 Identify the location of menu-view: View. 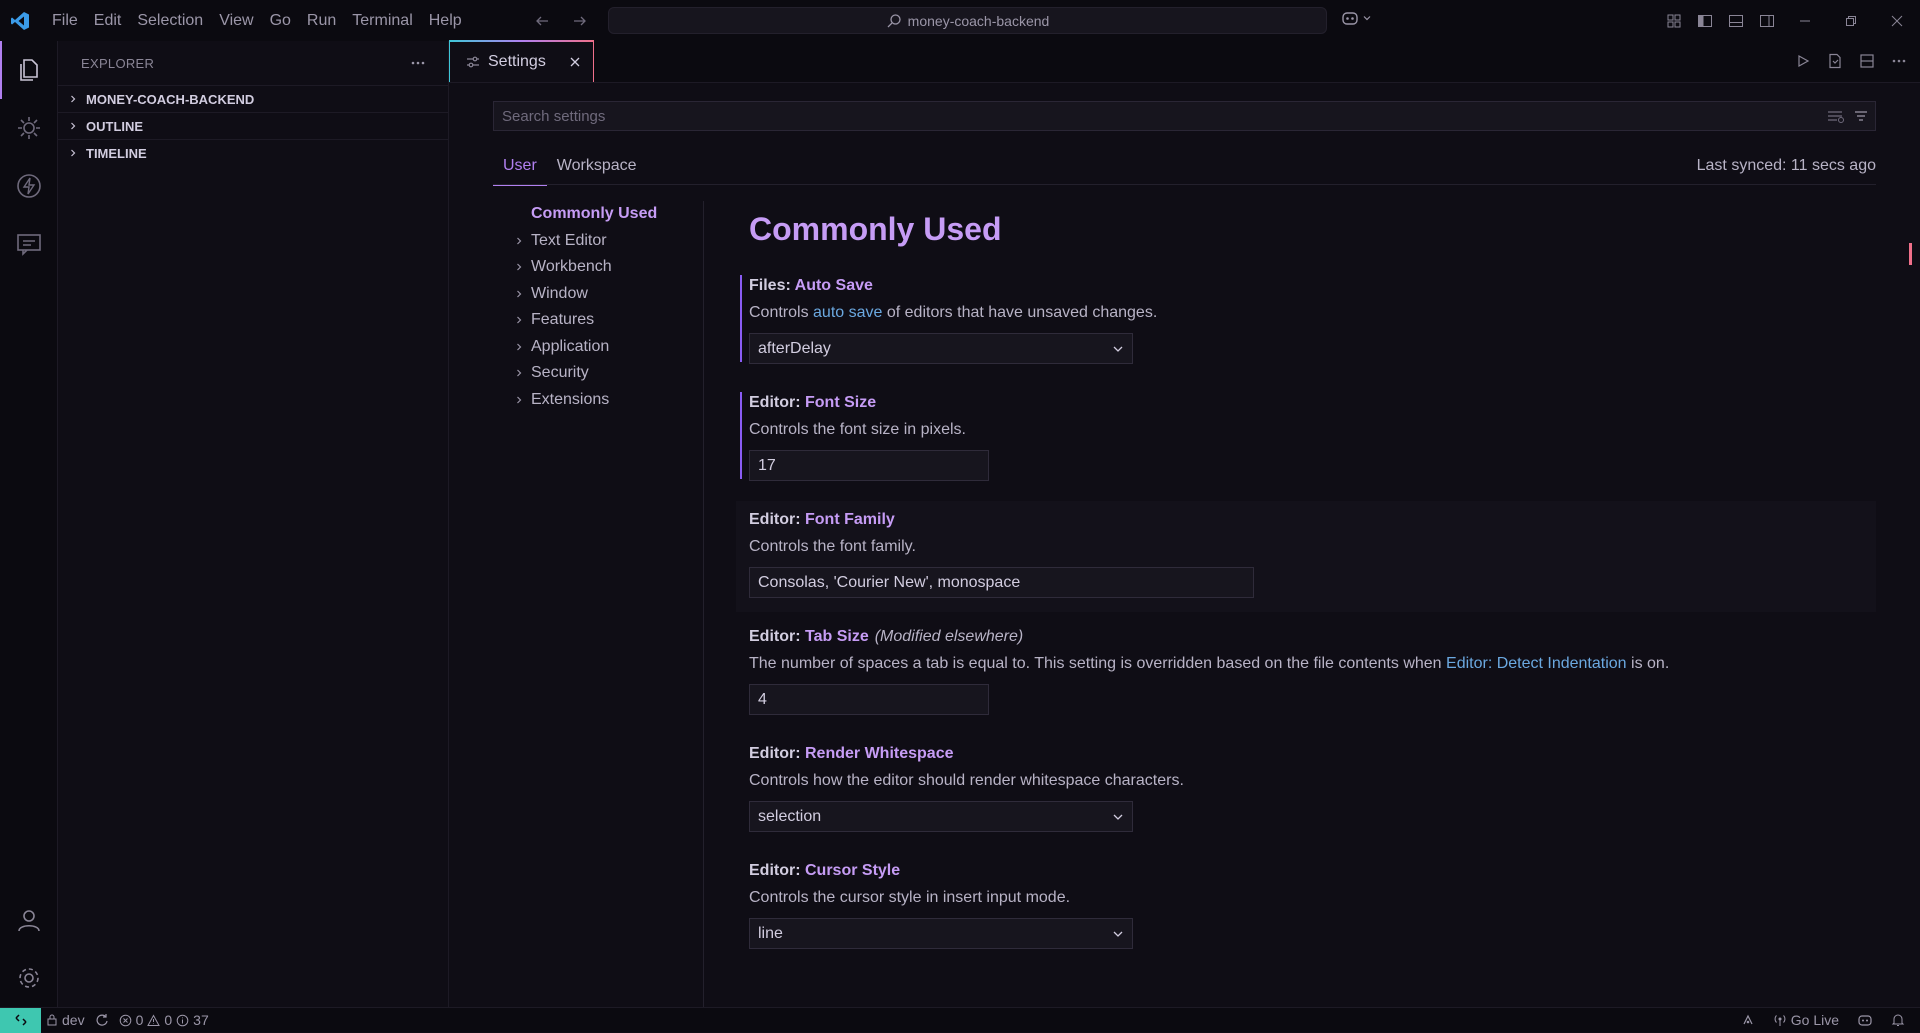
(236, 21).